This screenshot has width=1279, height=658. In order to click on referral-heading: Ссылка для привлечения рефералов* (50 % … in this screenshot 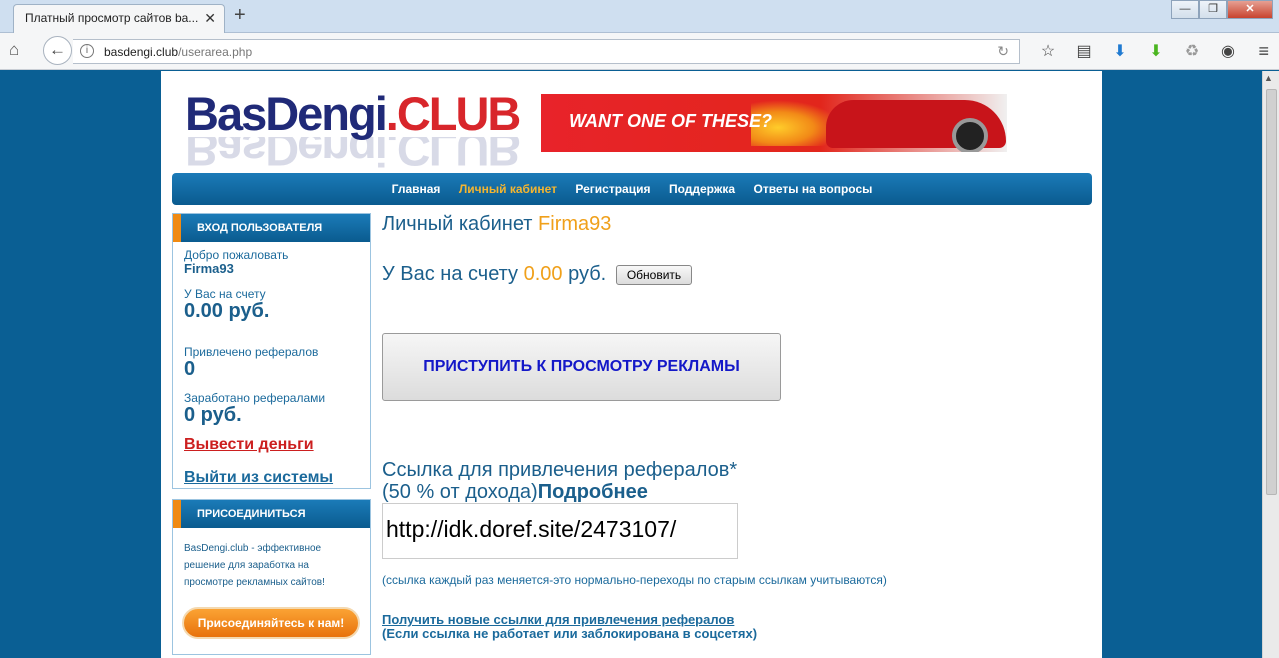, I will do `click(559, 481)`.